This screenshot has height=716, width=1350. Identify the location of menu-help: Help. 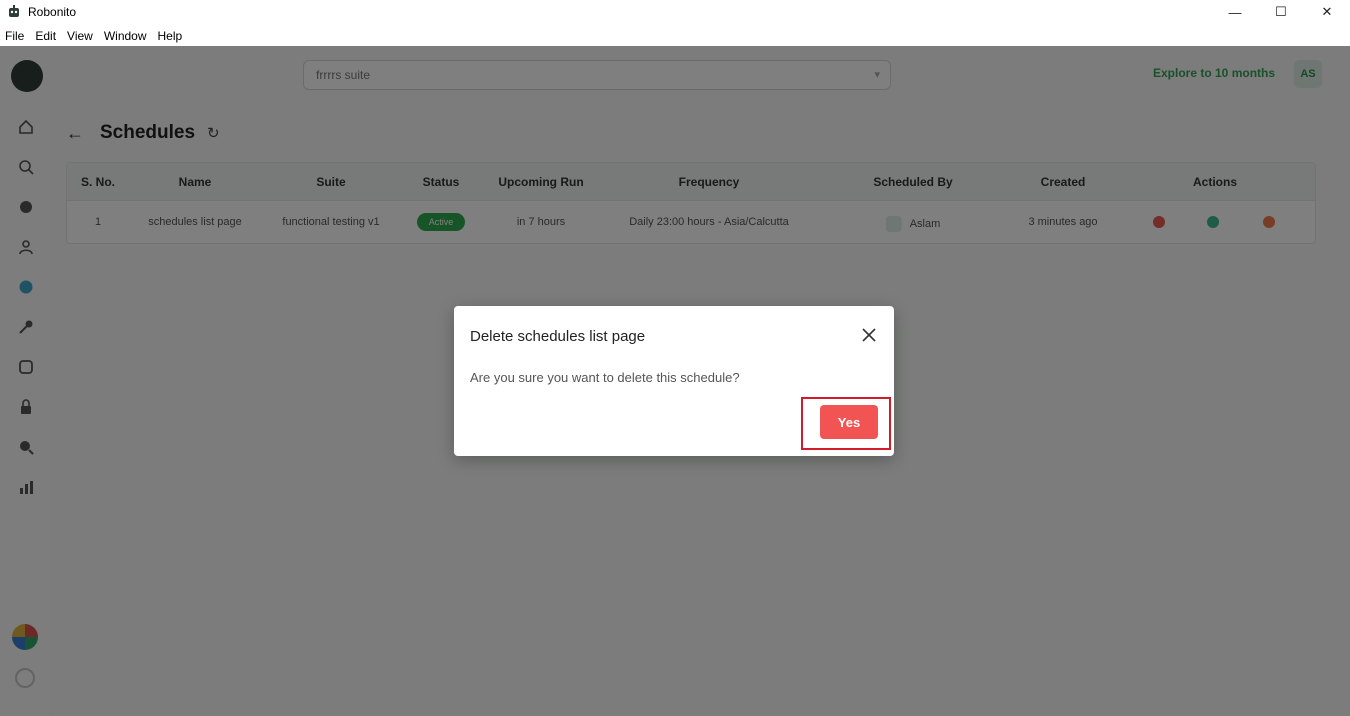
(171, 36).